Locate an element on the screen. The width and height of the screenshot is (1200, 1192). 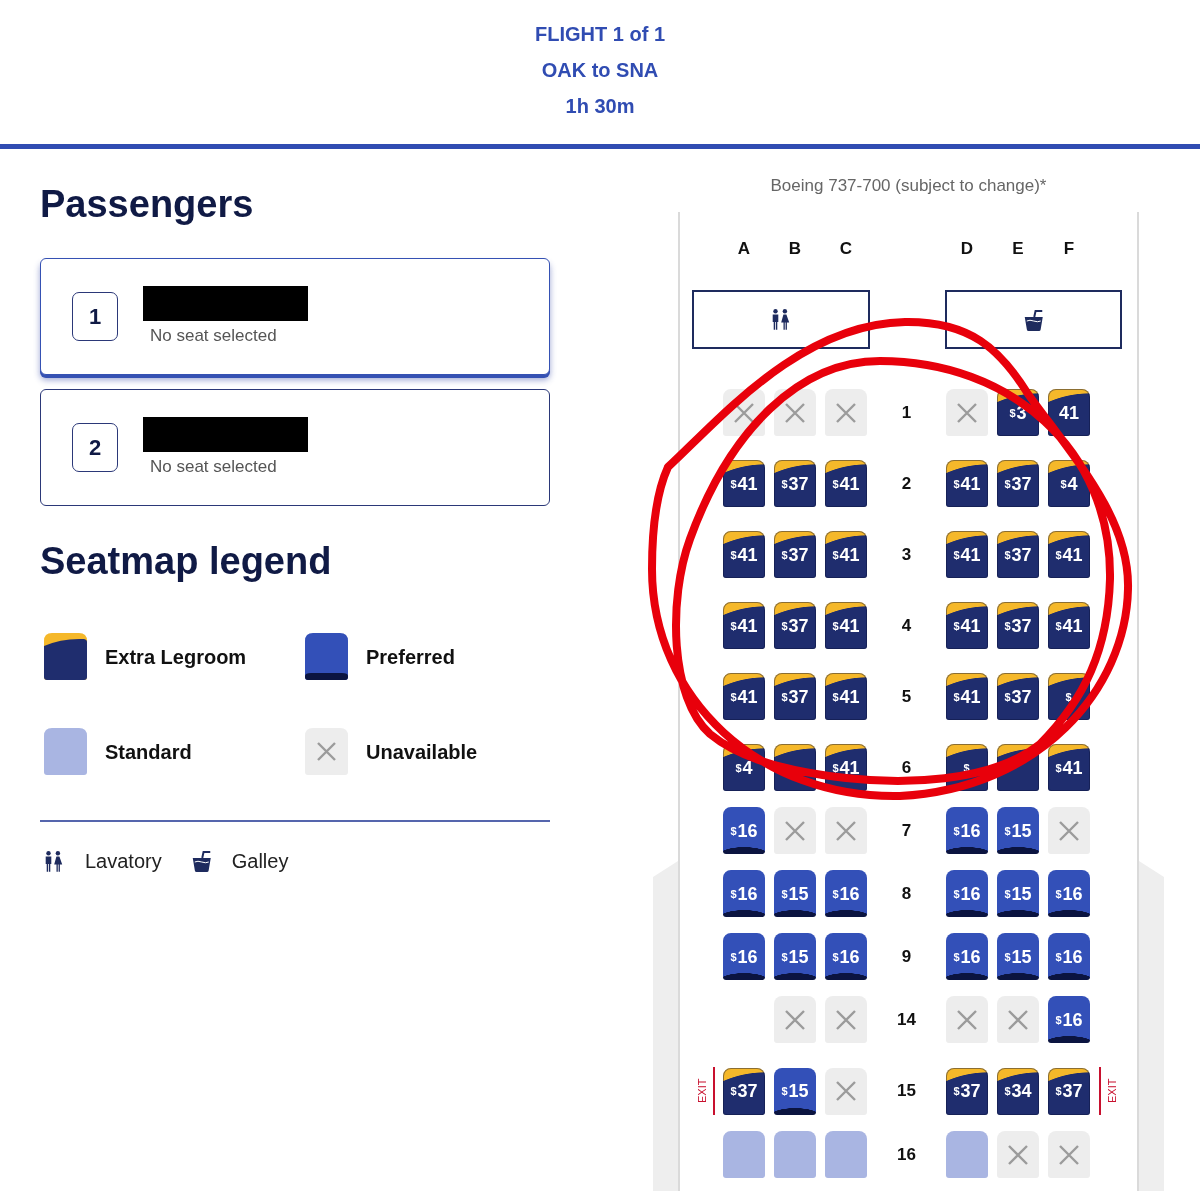
legend-label: Standard is located at coordinates (148, 751).